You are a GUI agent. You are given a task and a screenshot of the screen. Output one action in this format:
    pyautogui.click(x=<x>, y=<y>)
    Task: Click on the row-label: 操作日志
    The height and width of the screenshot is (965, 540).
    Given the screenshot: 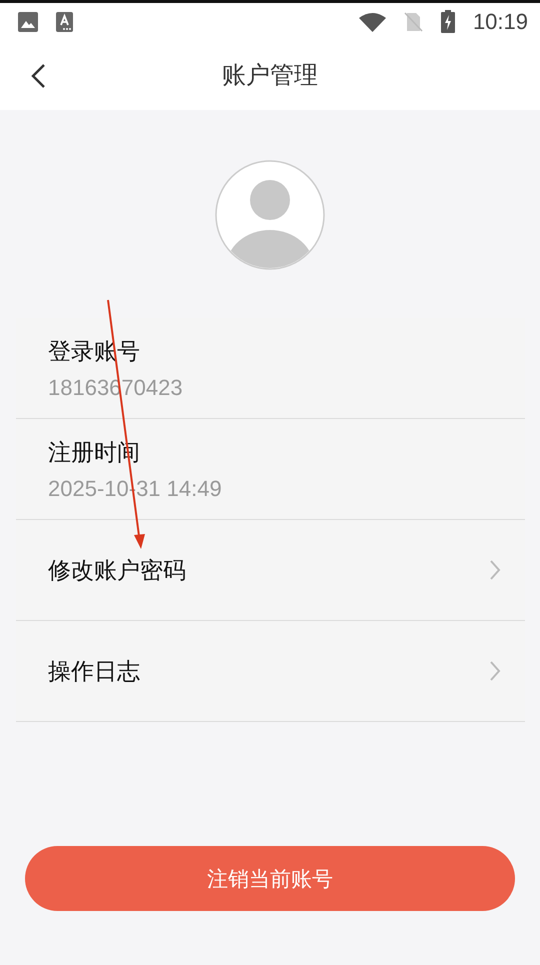 What is the action you would take?
    pyautogui.click(x=94, y=671)
    